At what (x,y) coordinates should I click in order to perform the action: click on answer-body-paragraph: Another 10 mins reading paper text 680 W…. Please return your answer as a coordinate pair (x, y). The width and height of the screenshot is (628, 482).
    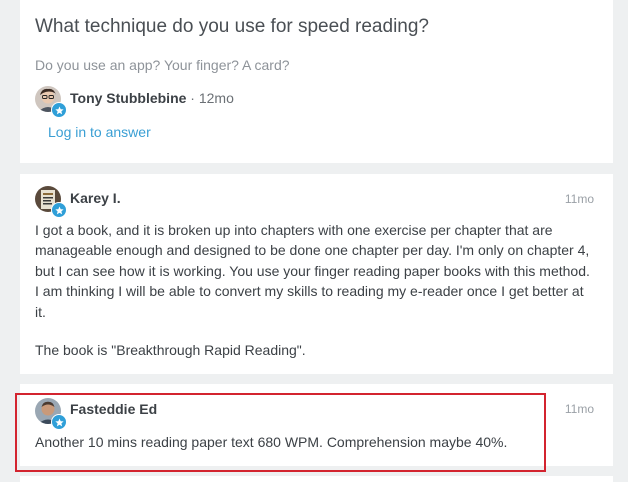
    Looking at the image, I should click on (271, 442).